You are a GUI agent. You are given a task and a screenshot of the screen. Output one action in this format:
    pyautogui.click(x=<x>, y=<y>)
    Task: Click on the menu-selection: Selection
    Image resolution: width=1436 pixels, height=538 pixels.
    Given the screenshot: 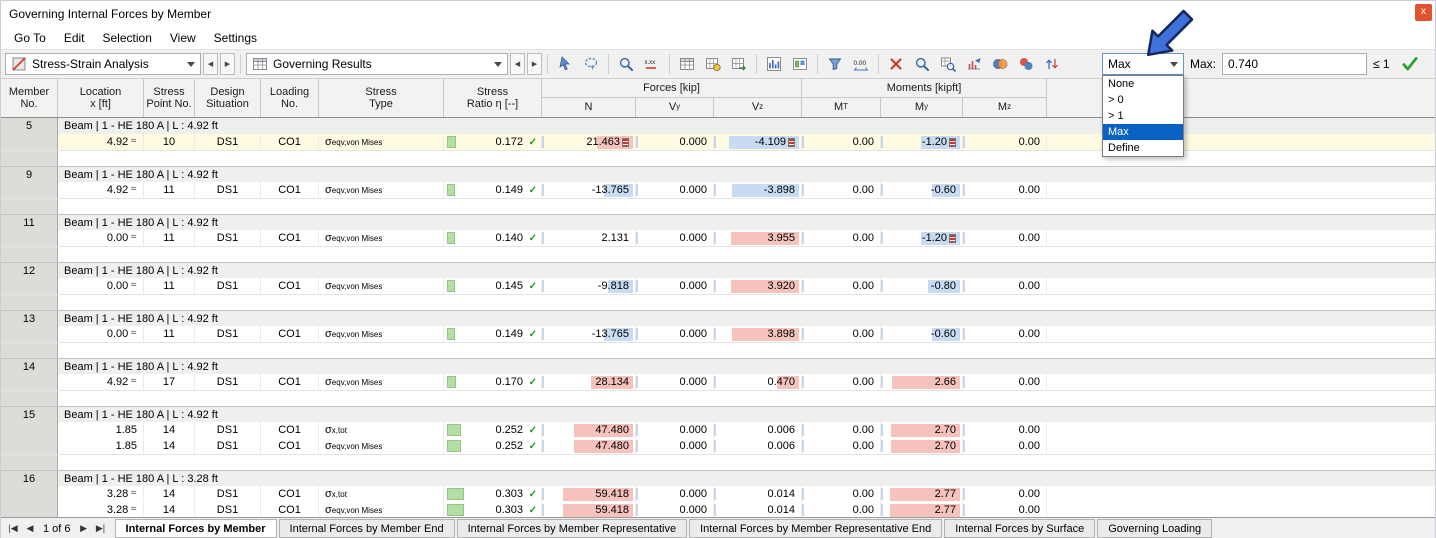 What is the action you would take?
    pyautogui.click(x=127, y=38)
    